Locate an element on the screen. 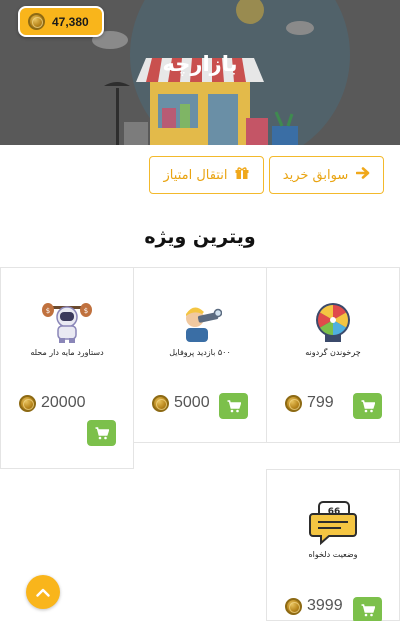  coin-balance: 47,380 is located at coordinates (61, 21).